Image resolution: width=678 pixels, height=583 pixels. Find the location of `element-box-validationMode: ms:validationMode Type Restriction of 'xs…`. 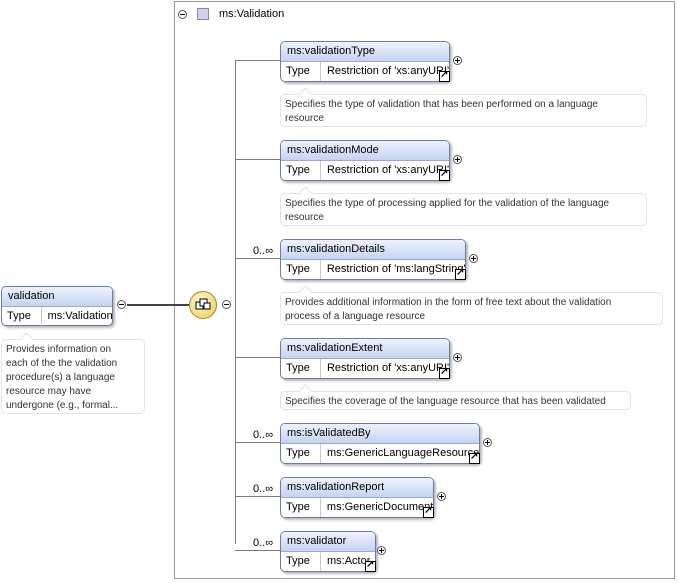

element-box-validationMode: ms:validationMode Type Restriction of 'xs… is located at coordinates (365, 160).